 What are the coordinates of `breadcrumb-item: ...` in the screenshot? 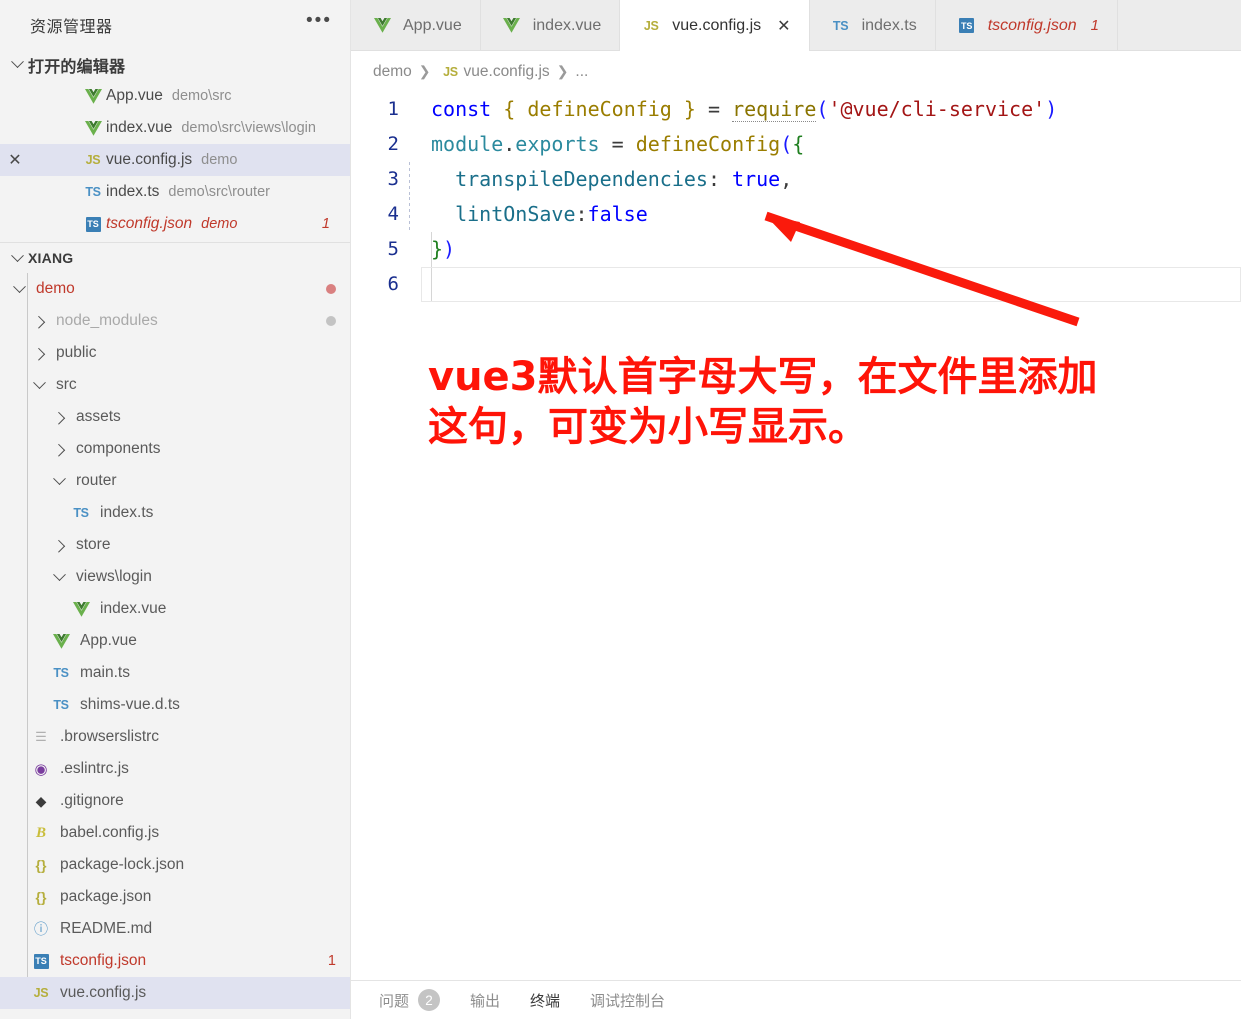 It's located at (581, 72).